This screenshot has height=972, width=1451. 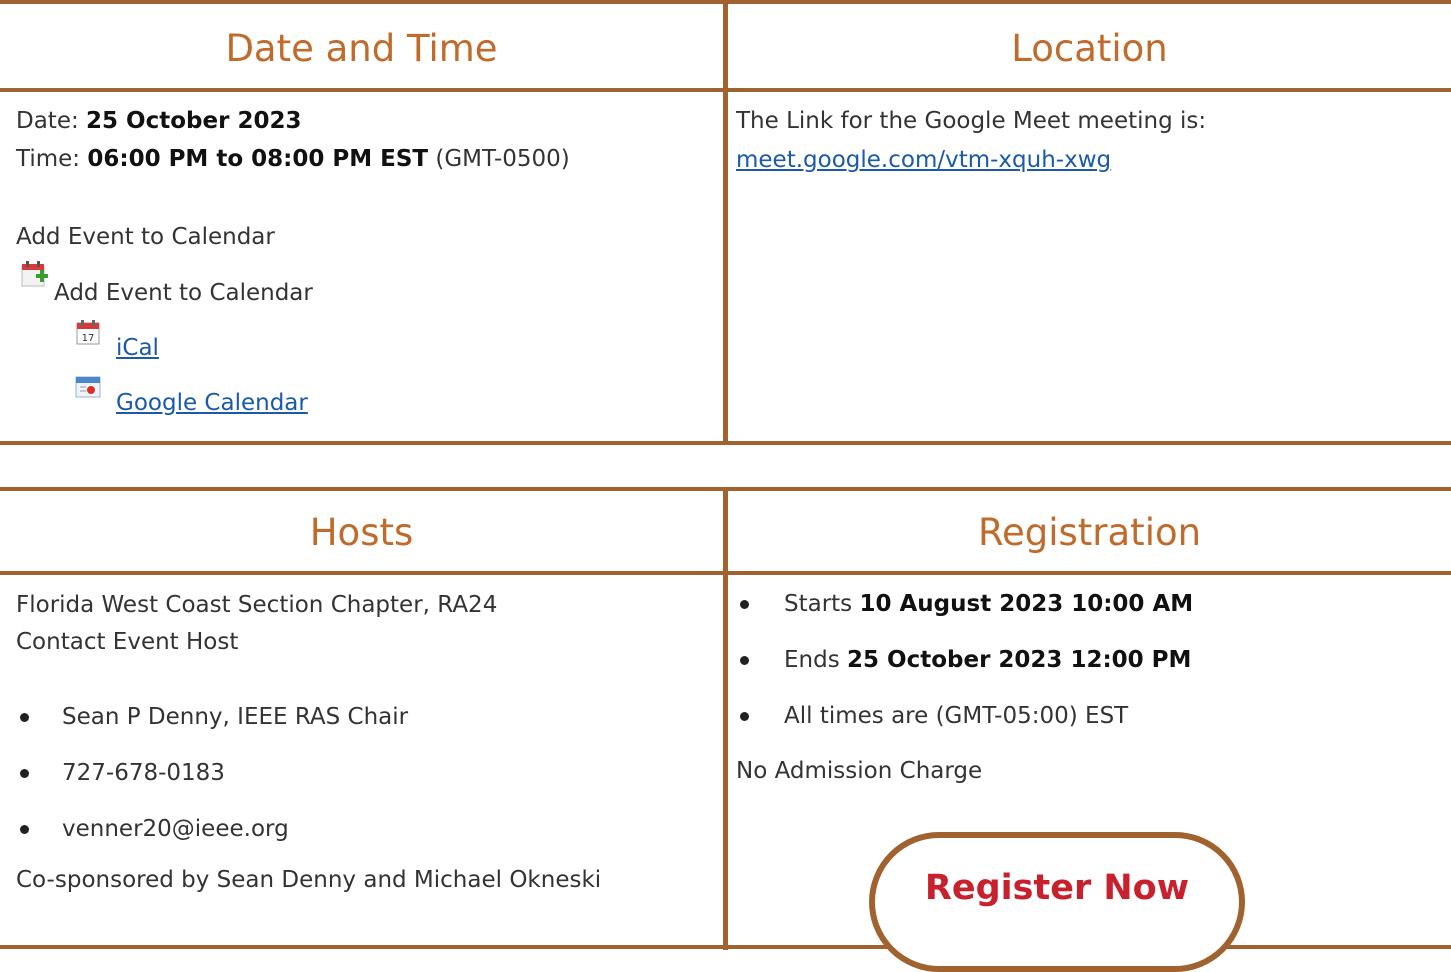 What do you see at coordinates (1089, 532) in the screenshot?
I see `registration-header: Registration` at bounding box center [1089, 532].